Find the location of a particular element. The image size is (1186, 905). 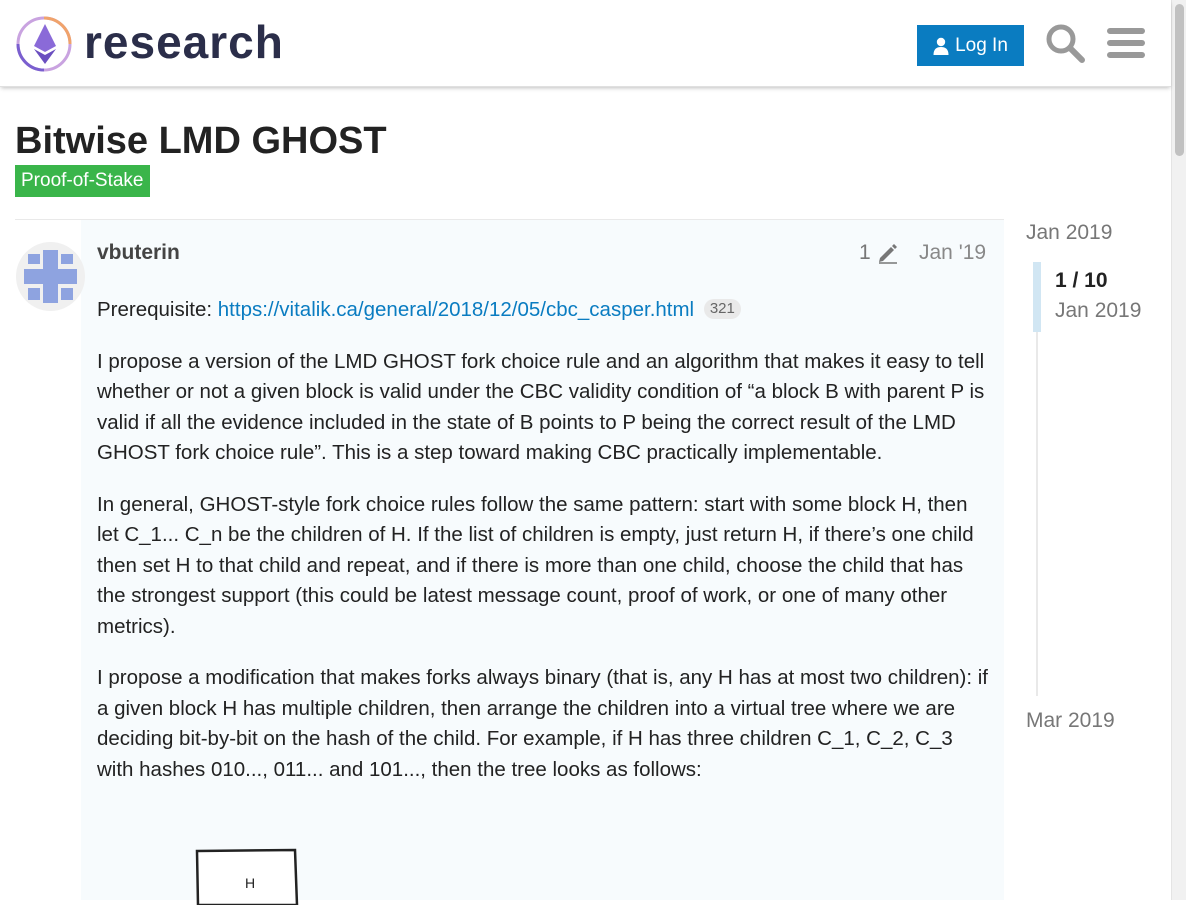

identicon-image is located at coordinates (50, 276).